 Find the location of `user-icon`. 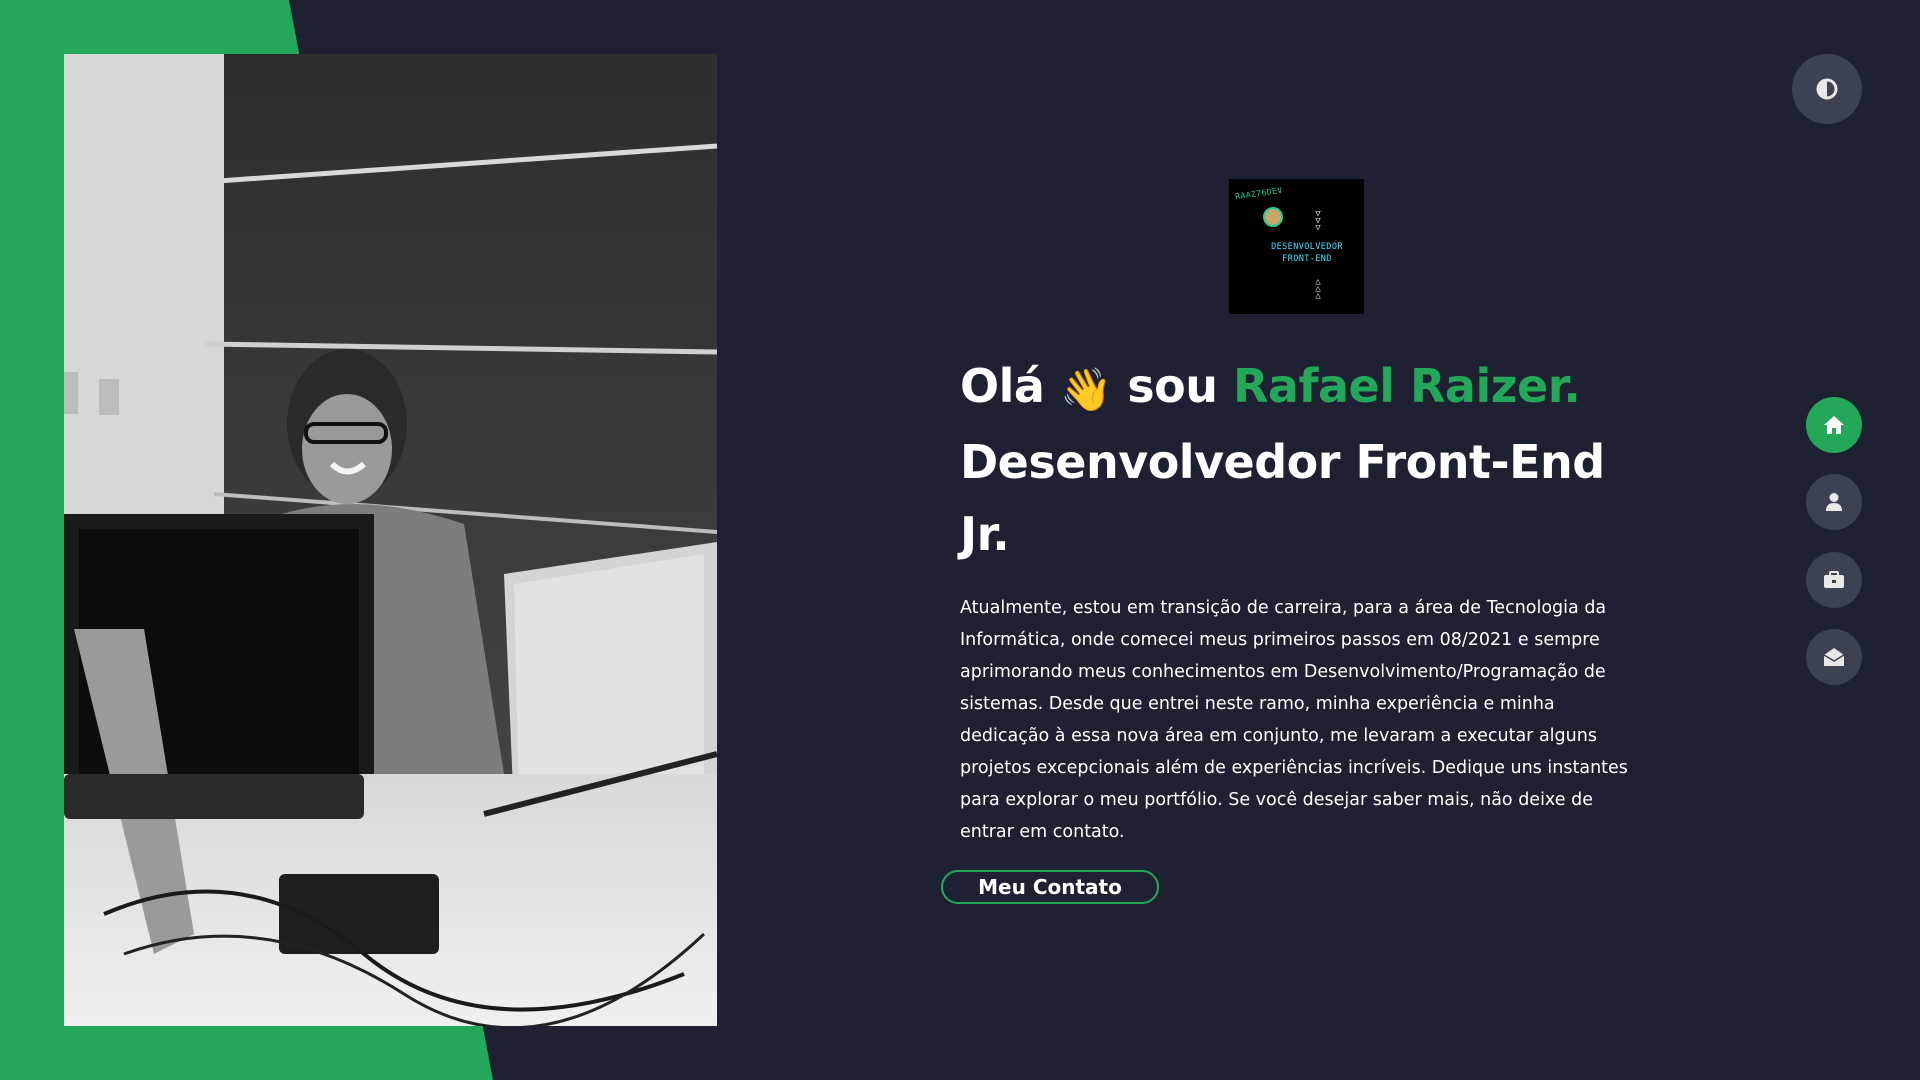

user-icon is located at coordinates (1834, 502).